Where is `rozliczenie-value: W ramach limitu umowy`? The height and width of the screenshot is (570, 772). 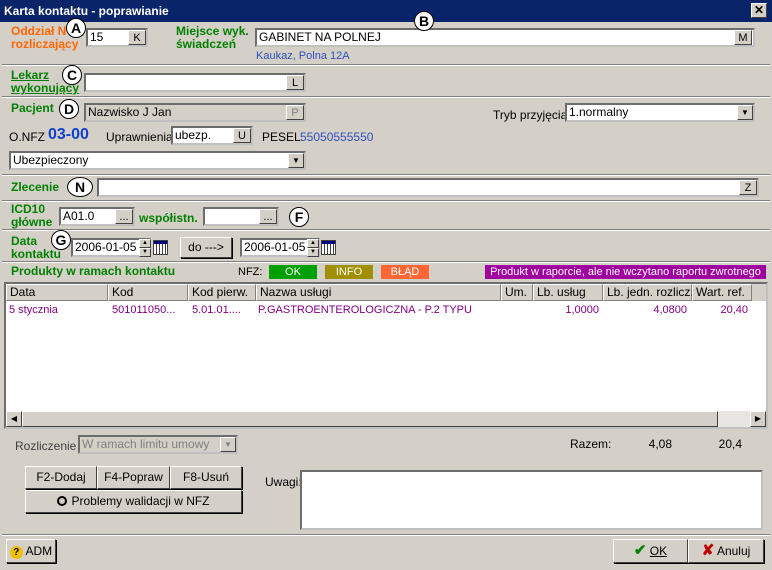 rozliczenie-value: W ramach limitu umowy is located at coordinates (146, 444).